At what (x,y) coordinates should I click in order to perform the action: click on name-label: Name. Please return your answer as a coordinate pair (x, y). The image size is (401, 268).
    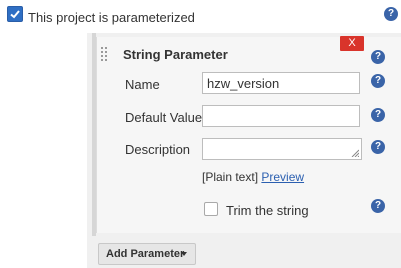
    Looking at the image, I should click on (142, 84).